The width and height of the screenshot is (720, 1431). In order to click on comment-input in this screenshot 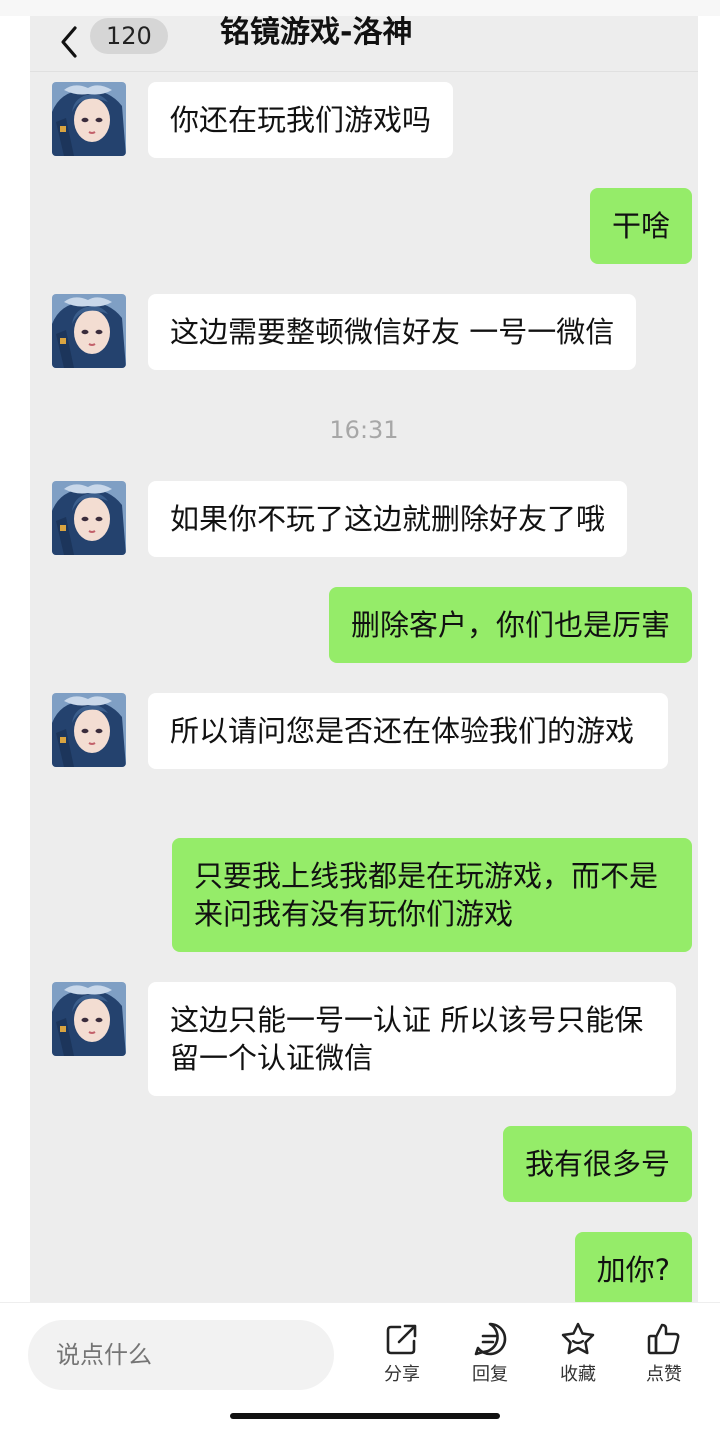, I will do `click(181, 1355)`.